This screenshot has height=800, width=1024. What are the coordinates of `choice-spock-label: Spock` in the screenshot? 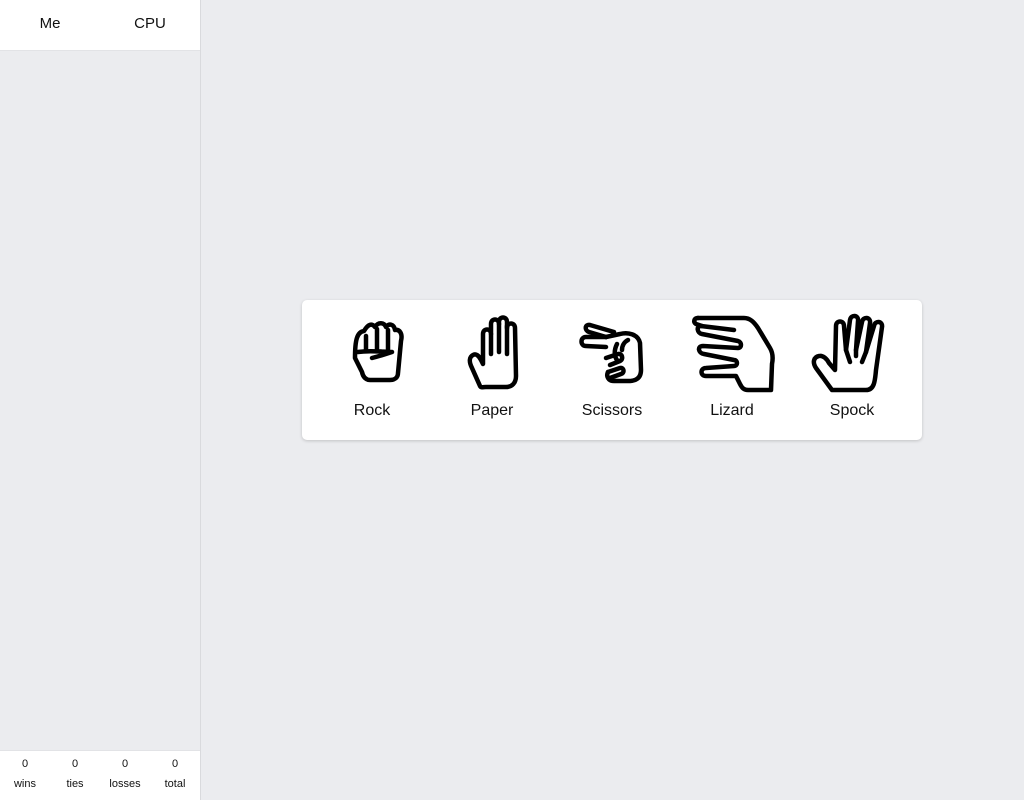 It's located at (852, 410).